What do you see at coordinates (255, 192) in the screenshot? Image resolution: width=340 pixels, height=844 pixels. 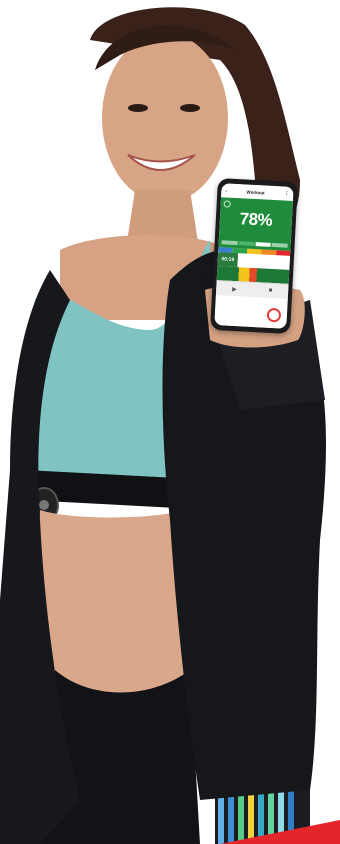 I see `app-title: Workout` at bounding box center [255, 192].